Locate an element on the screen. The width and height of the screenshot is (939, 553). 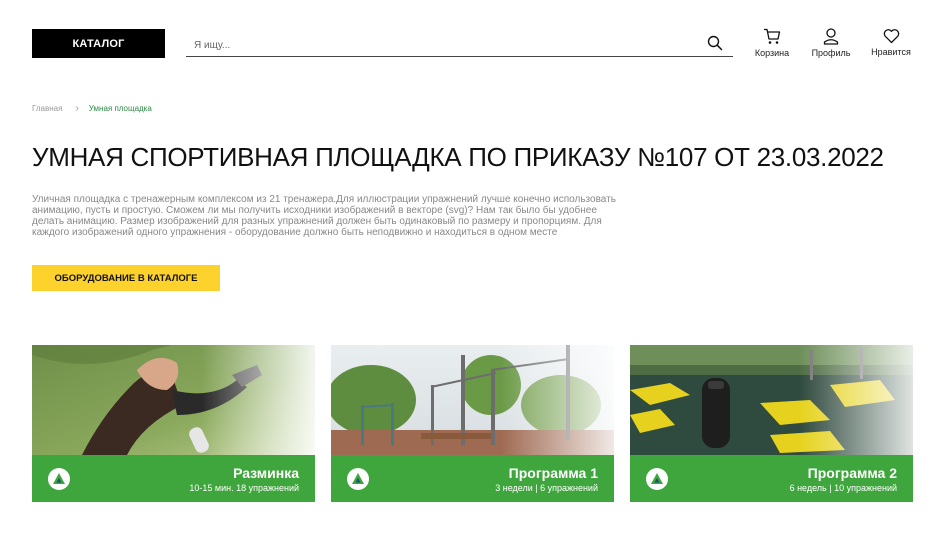
program-card-warmup: Разминка 10-15 мин. 18 упражнений is located at coordinates (173, 423).